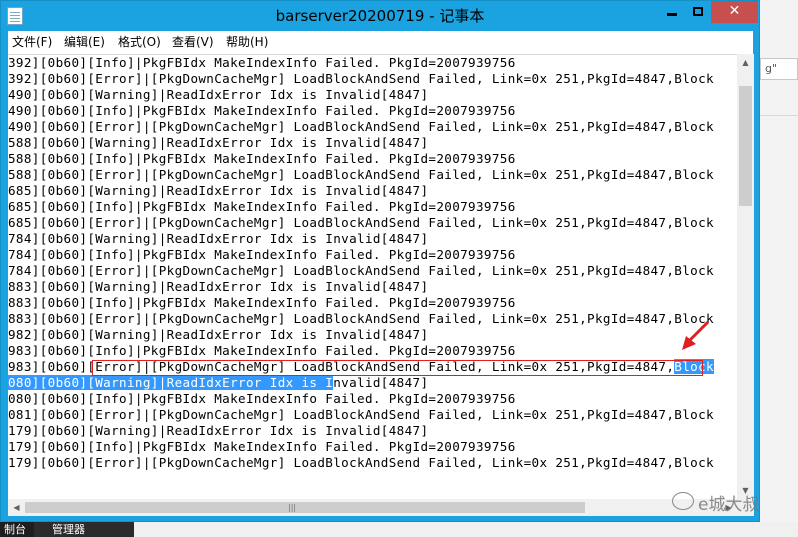  Describe the element at coordinates (139, 42) in the screenshot. I see `menu-format: 格式(O)` at that location.